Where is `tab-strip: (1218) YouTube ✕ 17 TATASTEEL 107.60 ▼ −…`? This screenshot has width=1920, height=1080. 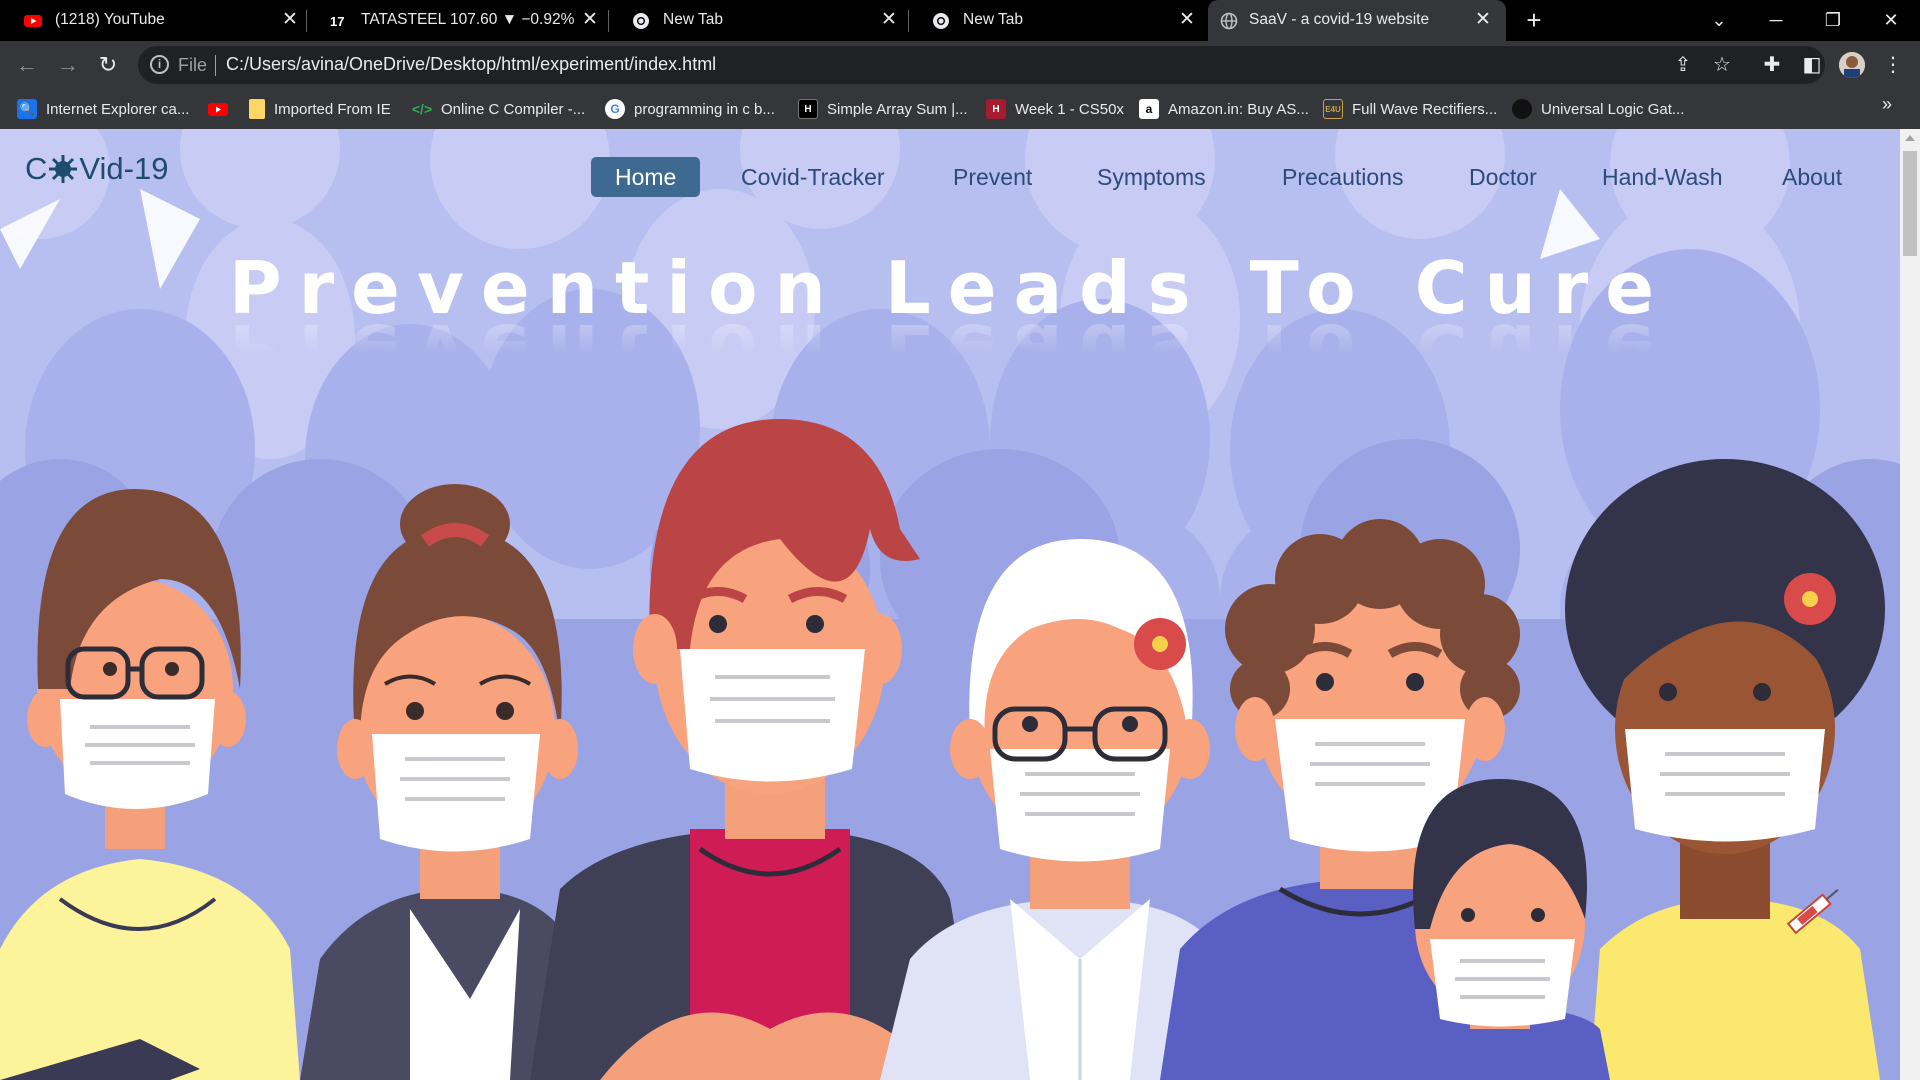
tab-strip: (1218) YouTube ✕ 17 TATASTEEL 107.60 ▼ −… is located at coordinates (960, 20).